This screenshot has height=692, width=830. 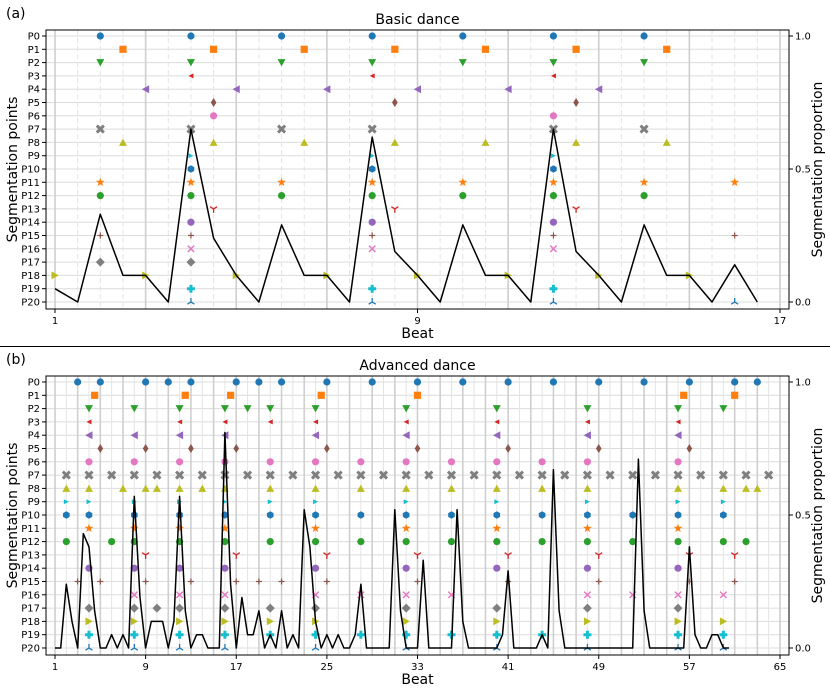 What do you see at coordinates (34, 156) in the screenshot?
I see `y-tick-label: P9` at bounding box center [34, 156].